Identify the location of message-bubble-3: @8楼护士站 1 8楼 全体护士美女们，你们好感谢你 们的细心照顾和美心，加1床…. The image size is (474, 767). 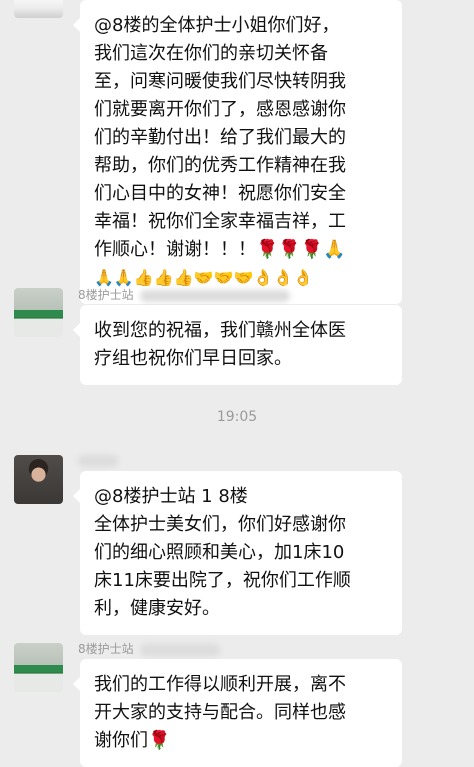
(237, 553).